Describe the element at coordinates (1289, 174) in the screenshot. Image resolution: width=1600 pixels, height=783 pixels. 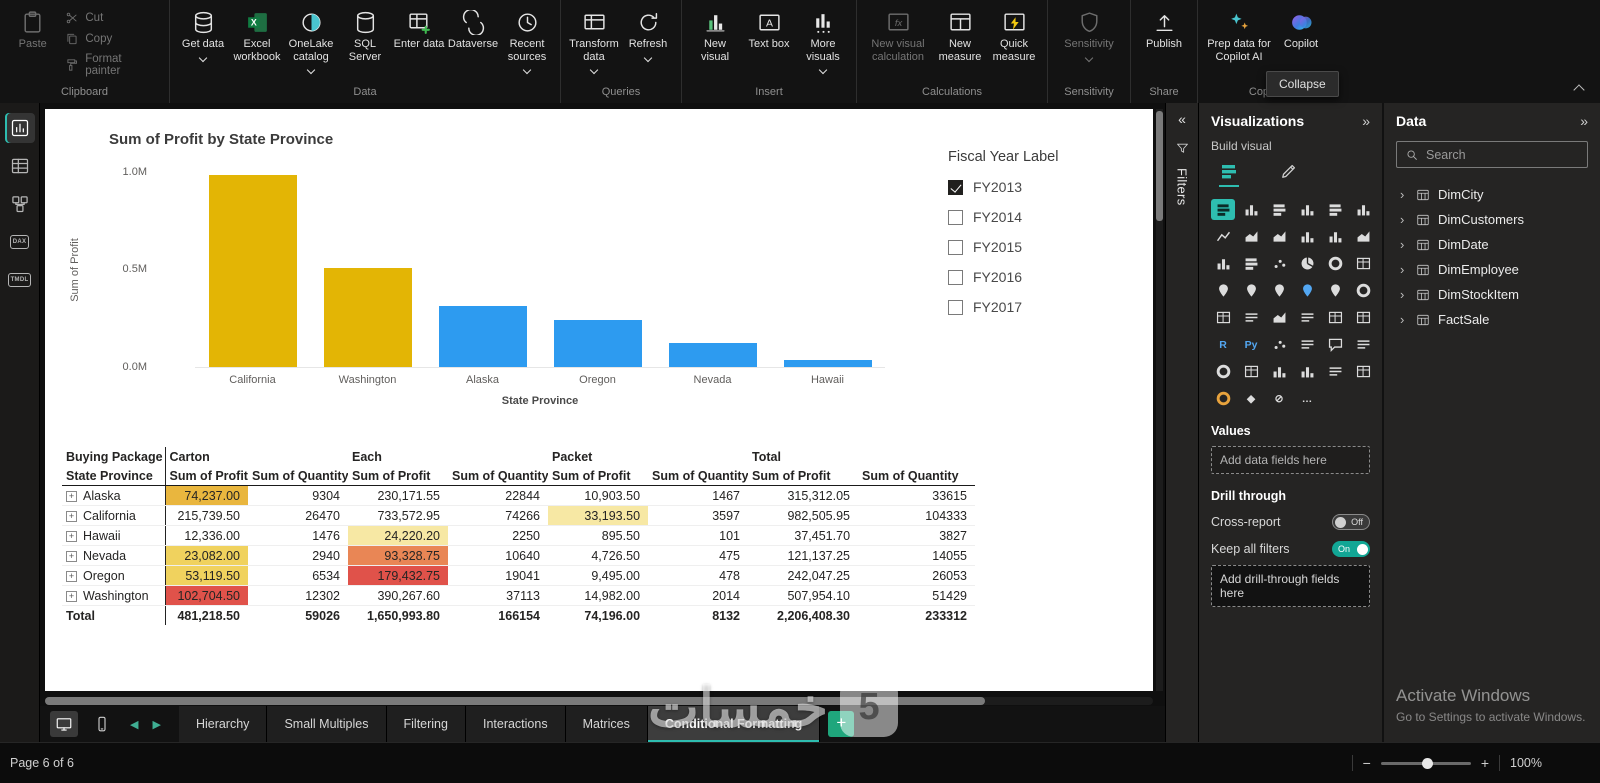
I see `format-visual-tab` at that location.